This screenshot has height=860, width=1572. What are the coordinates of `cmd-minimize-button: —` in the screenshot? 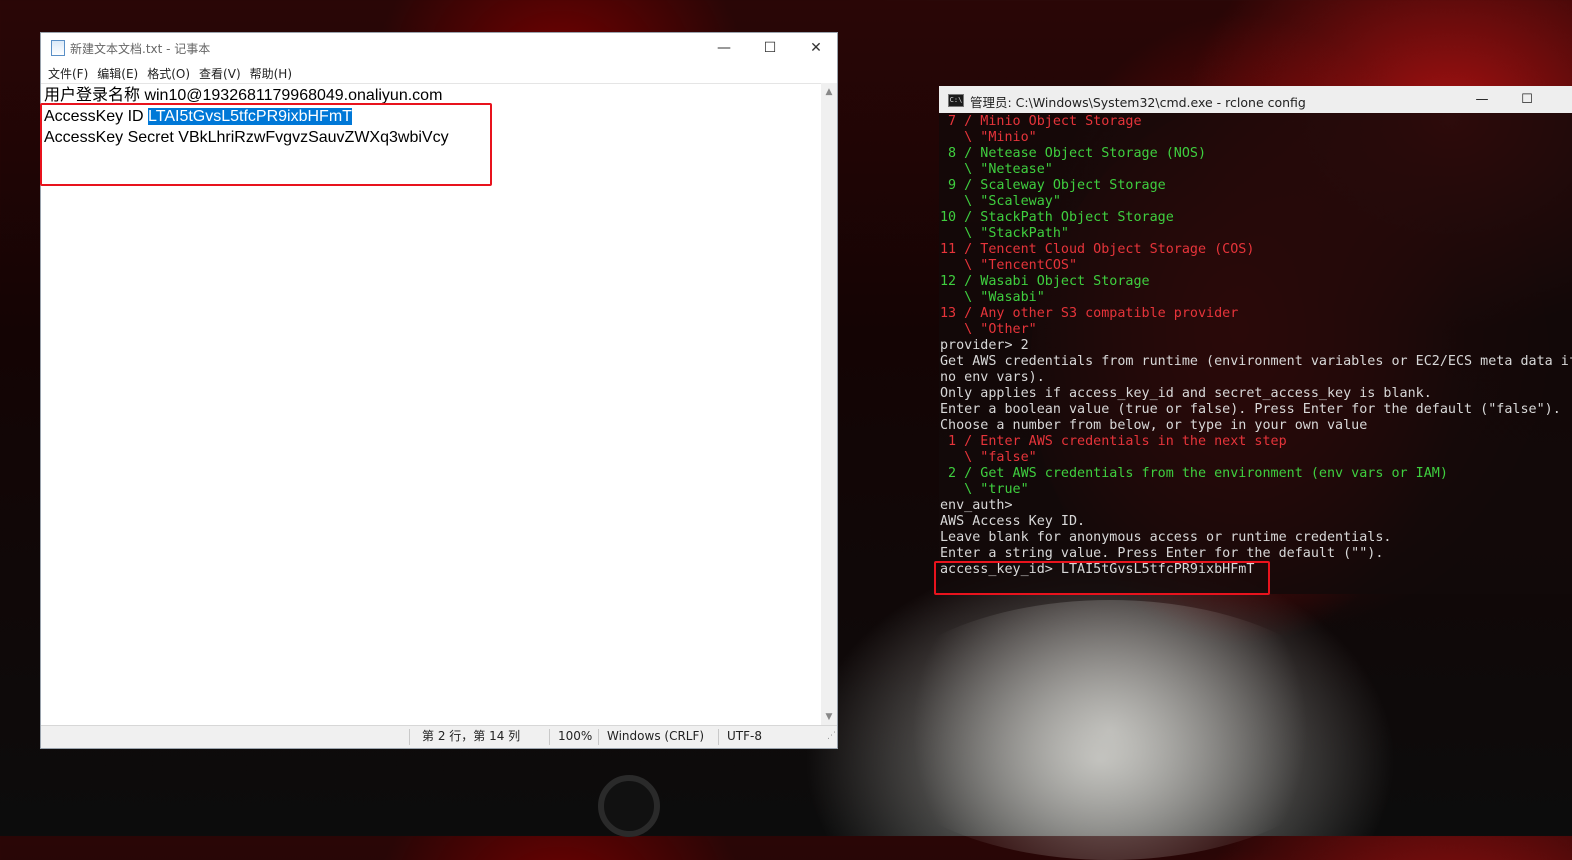 It's located at (1482, 99).